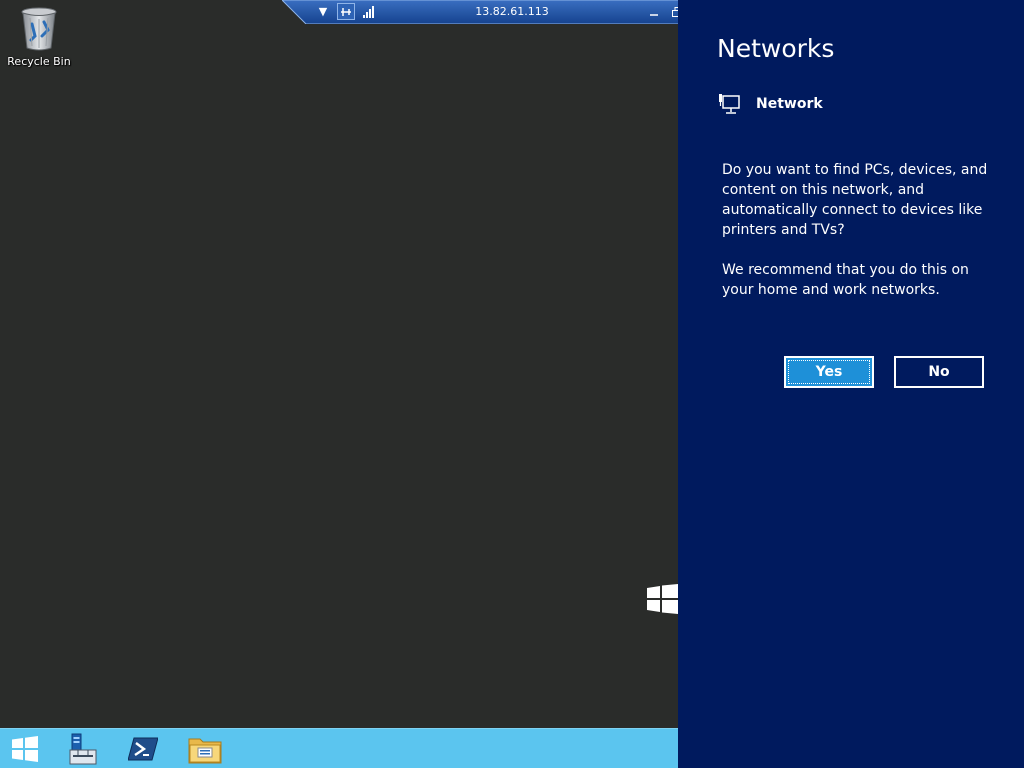  I want to click on taskbar-powershell, so click(143, 748).